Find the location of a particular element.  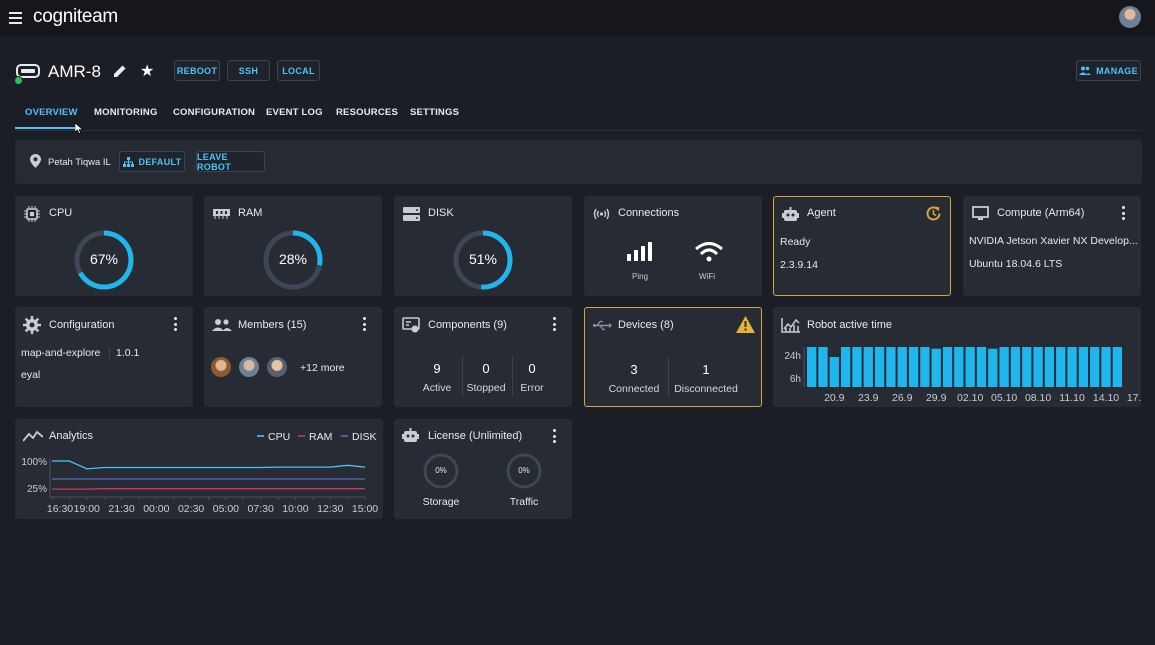

cpu-icon is located at coordinates (32, 214).